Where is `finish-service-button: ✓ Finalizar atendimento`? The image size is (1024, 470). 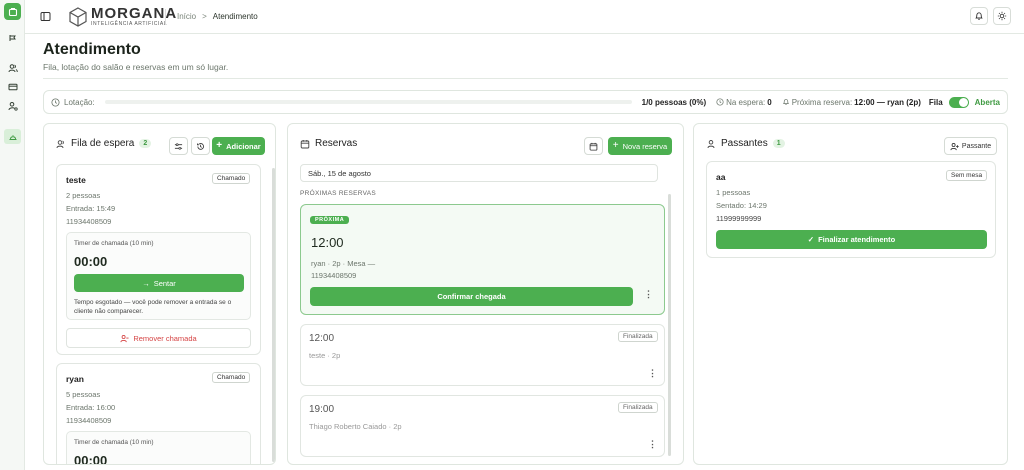
finish-service-button: ✓ Finalizar atendimento is located at coordinates (851, 239).